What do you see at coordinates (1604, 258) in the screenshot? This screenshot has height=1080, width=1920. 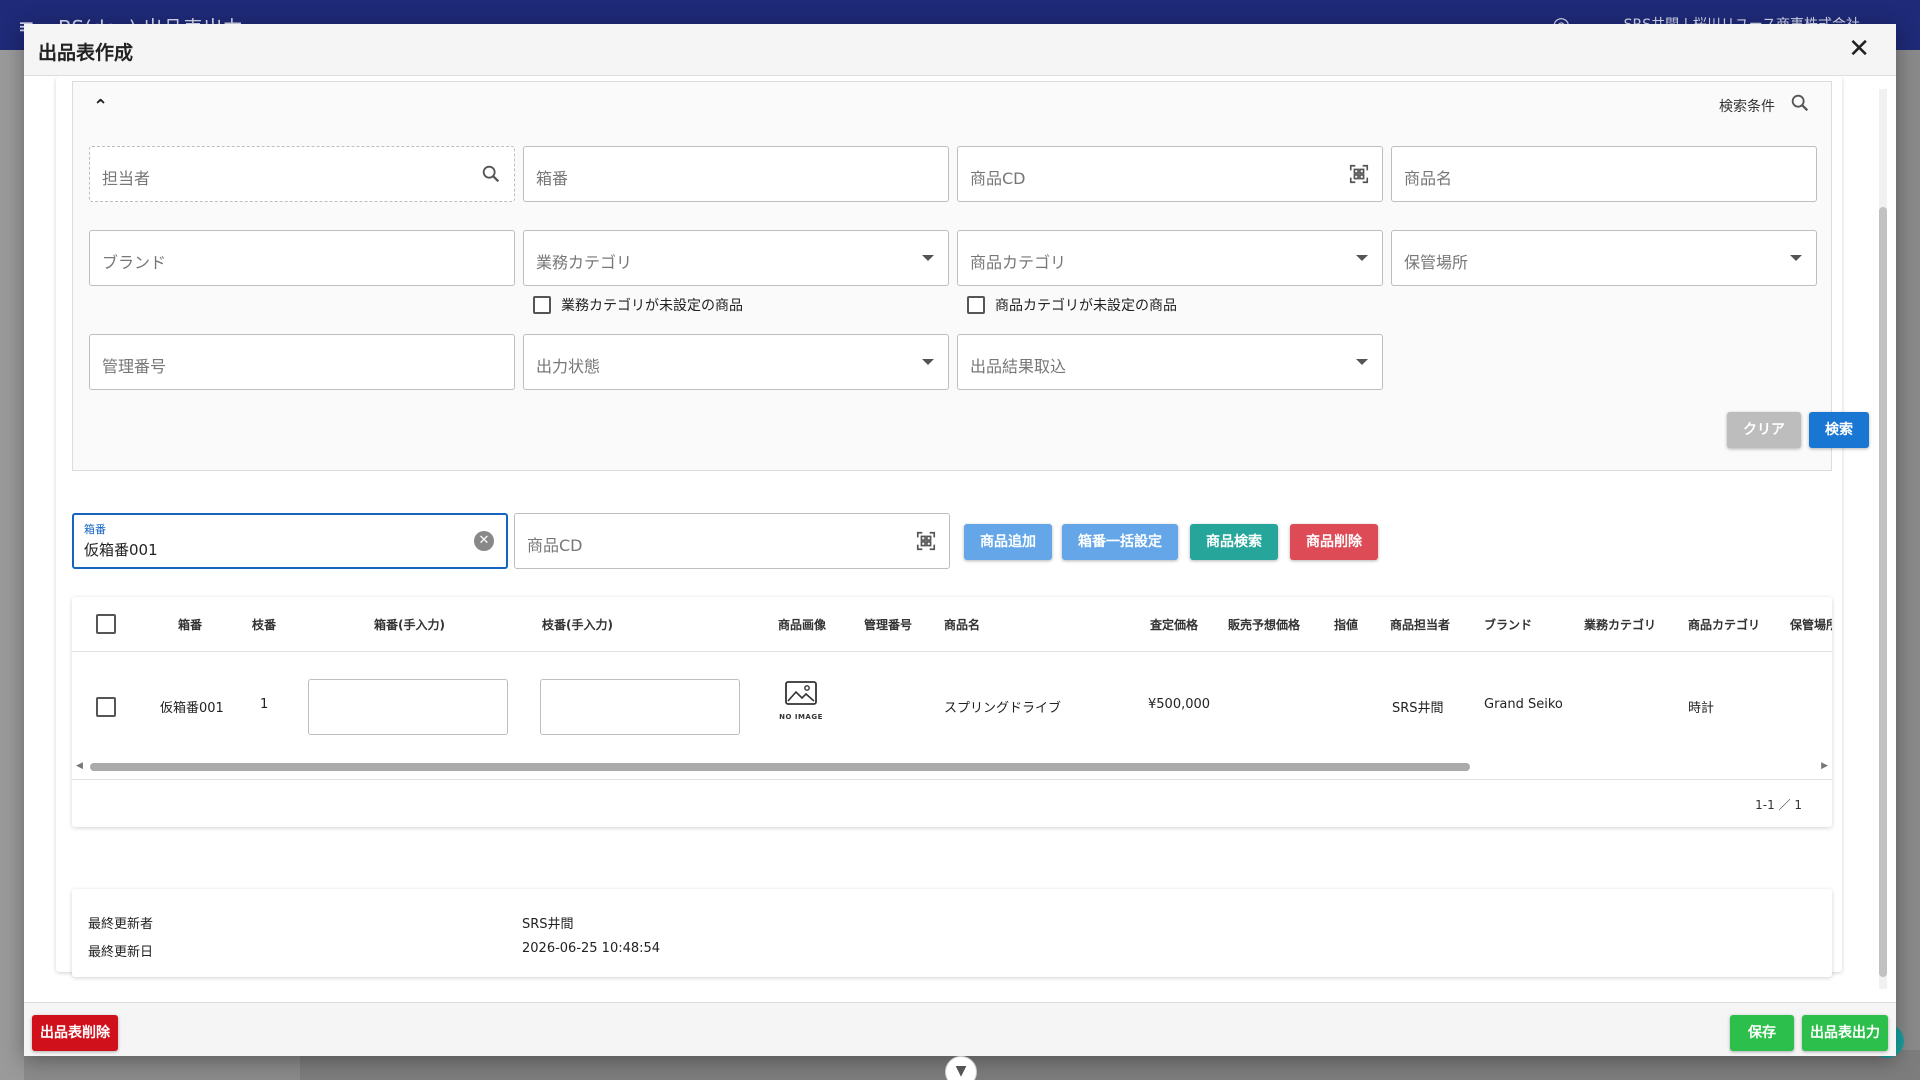 I see `storage-select: 保管場所` at bounding box center [1604, 258].